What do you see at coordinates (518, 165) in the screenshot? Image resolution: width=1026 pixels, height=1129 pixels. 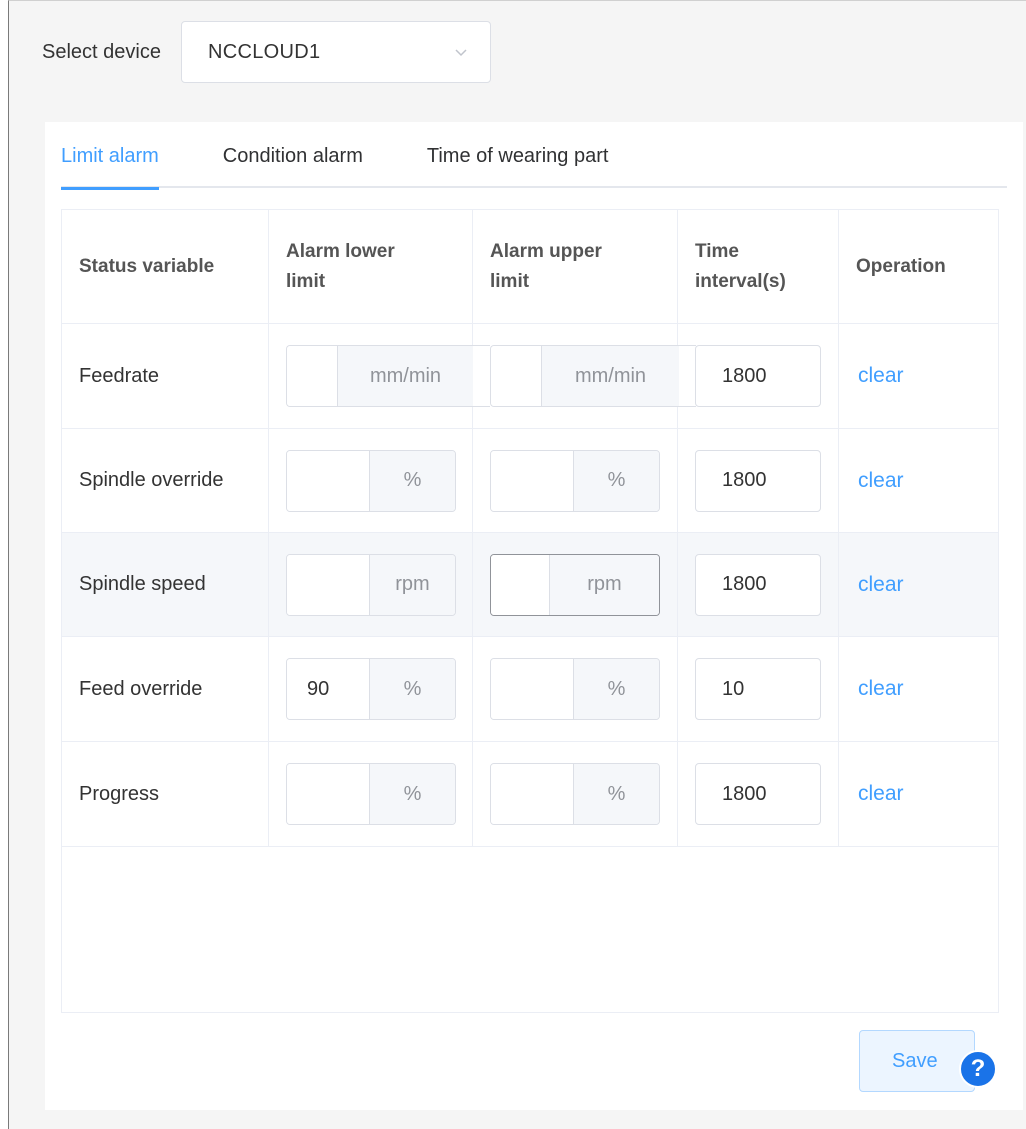 I see `tab-time-of-wearing-part: Time of wearing part` at bounding box center [518, 165].